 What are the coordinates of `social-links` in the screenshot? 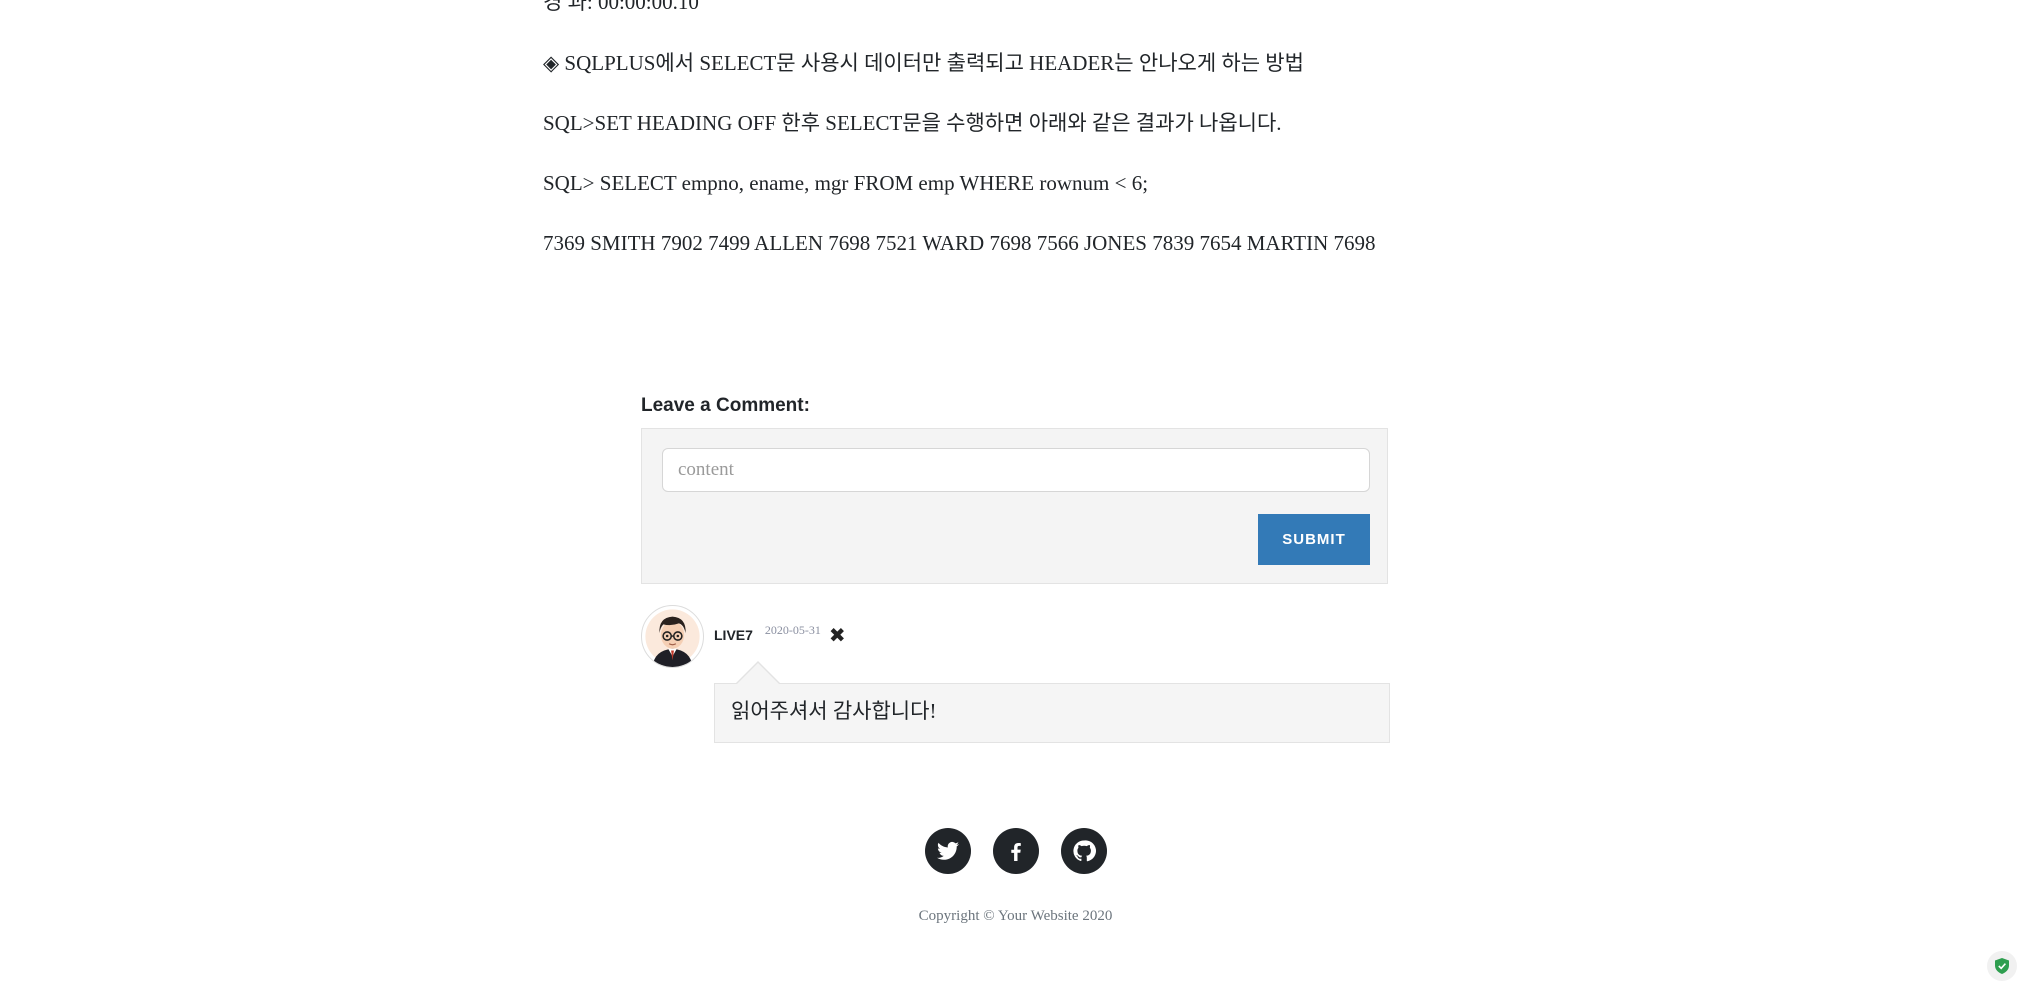 It's located at (1015, 851).